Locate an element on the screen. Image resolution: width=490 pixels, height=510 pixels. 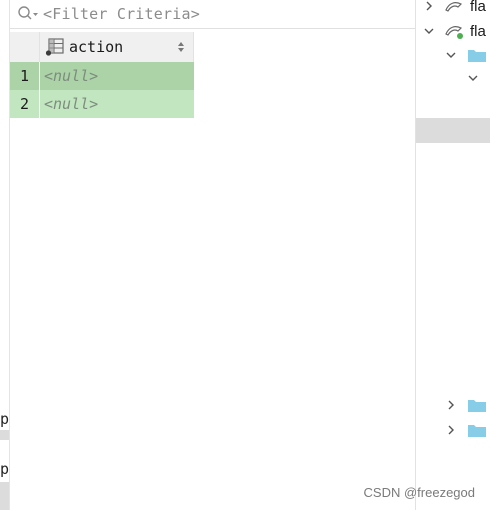
tree-node-connection-1: fla is located at coordinates (455, 8).